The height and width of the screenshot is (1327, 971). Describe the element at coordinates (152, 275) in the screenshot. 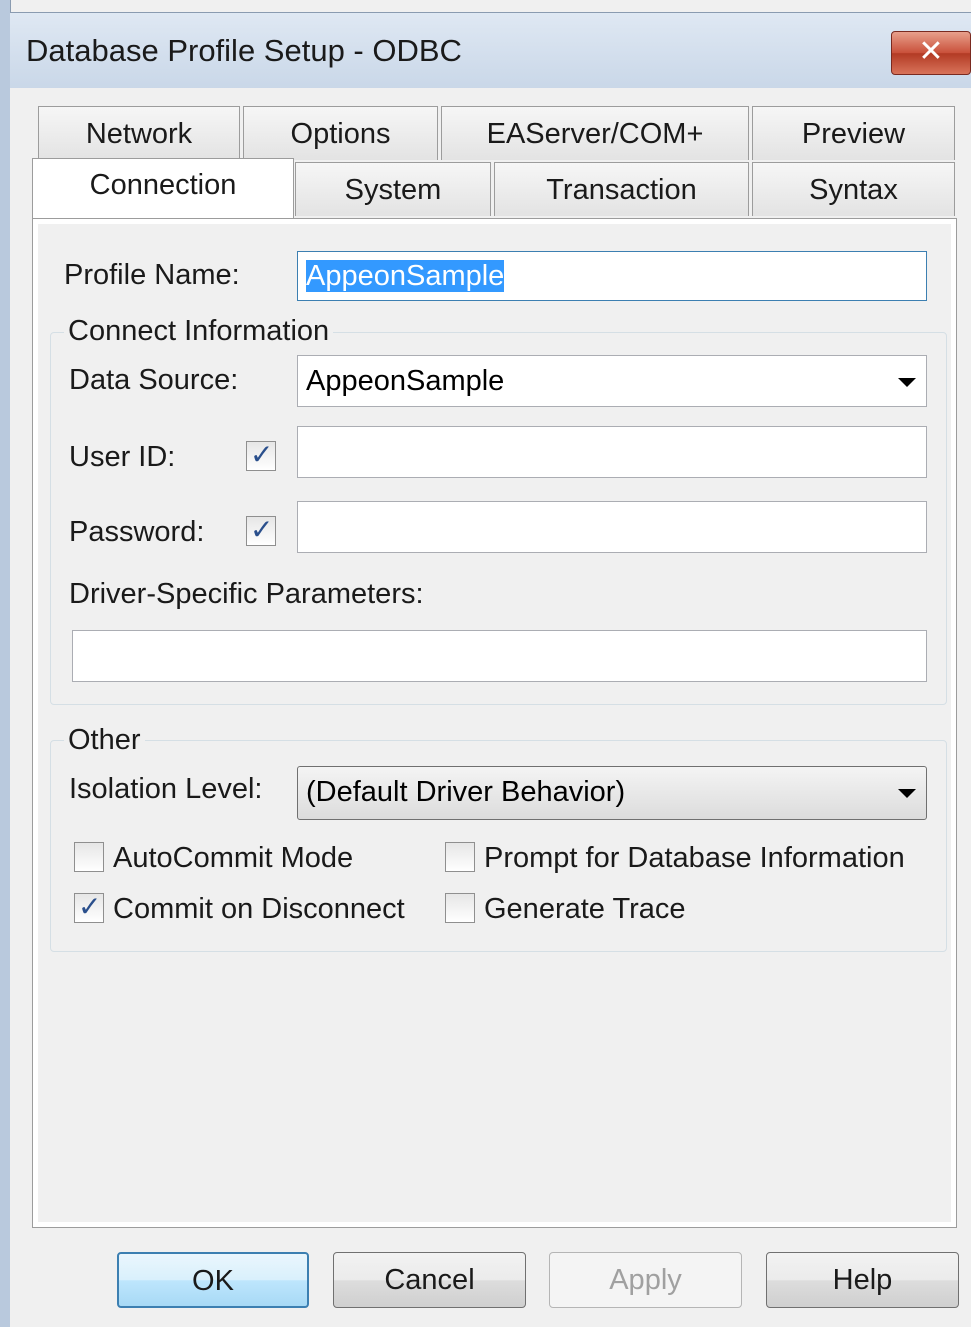

I see `profile-name-label: Profile Name:` at that location.